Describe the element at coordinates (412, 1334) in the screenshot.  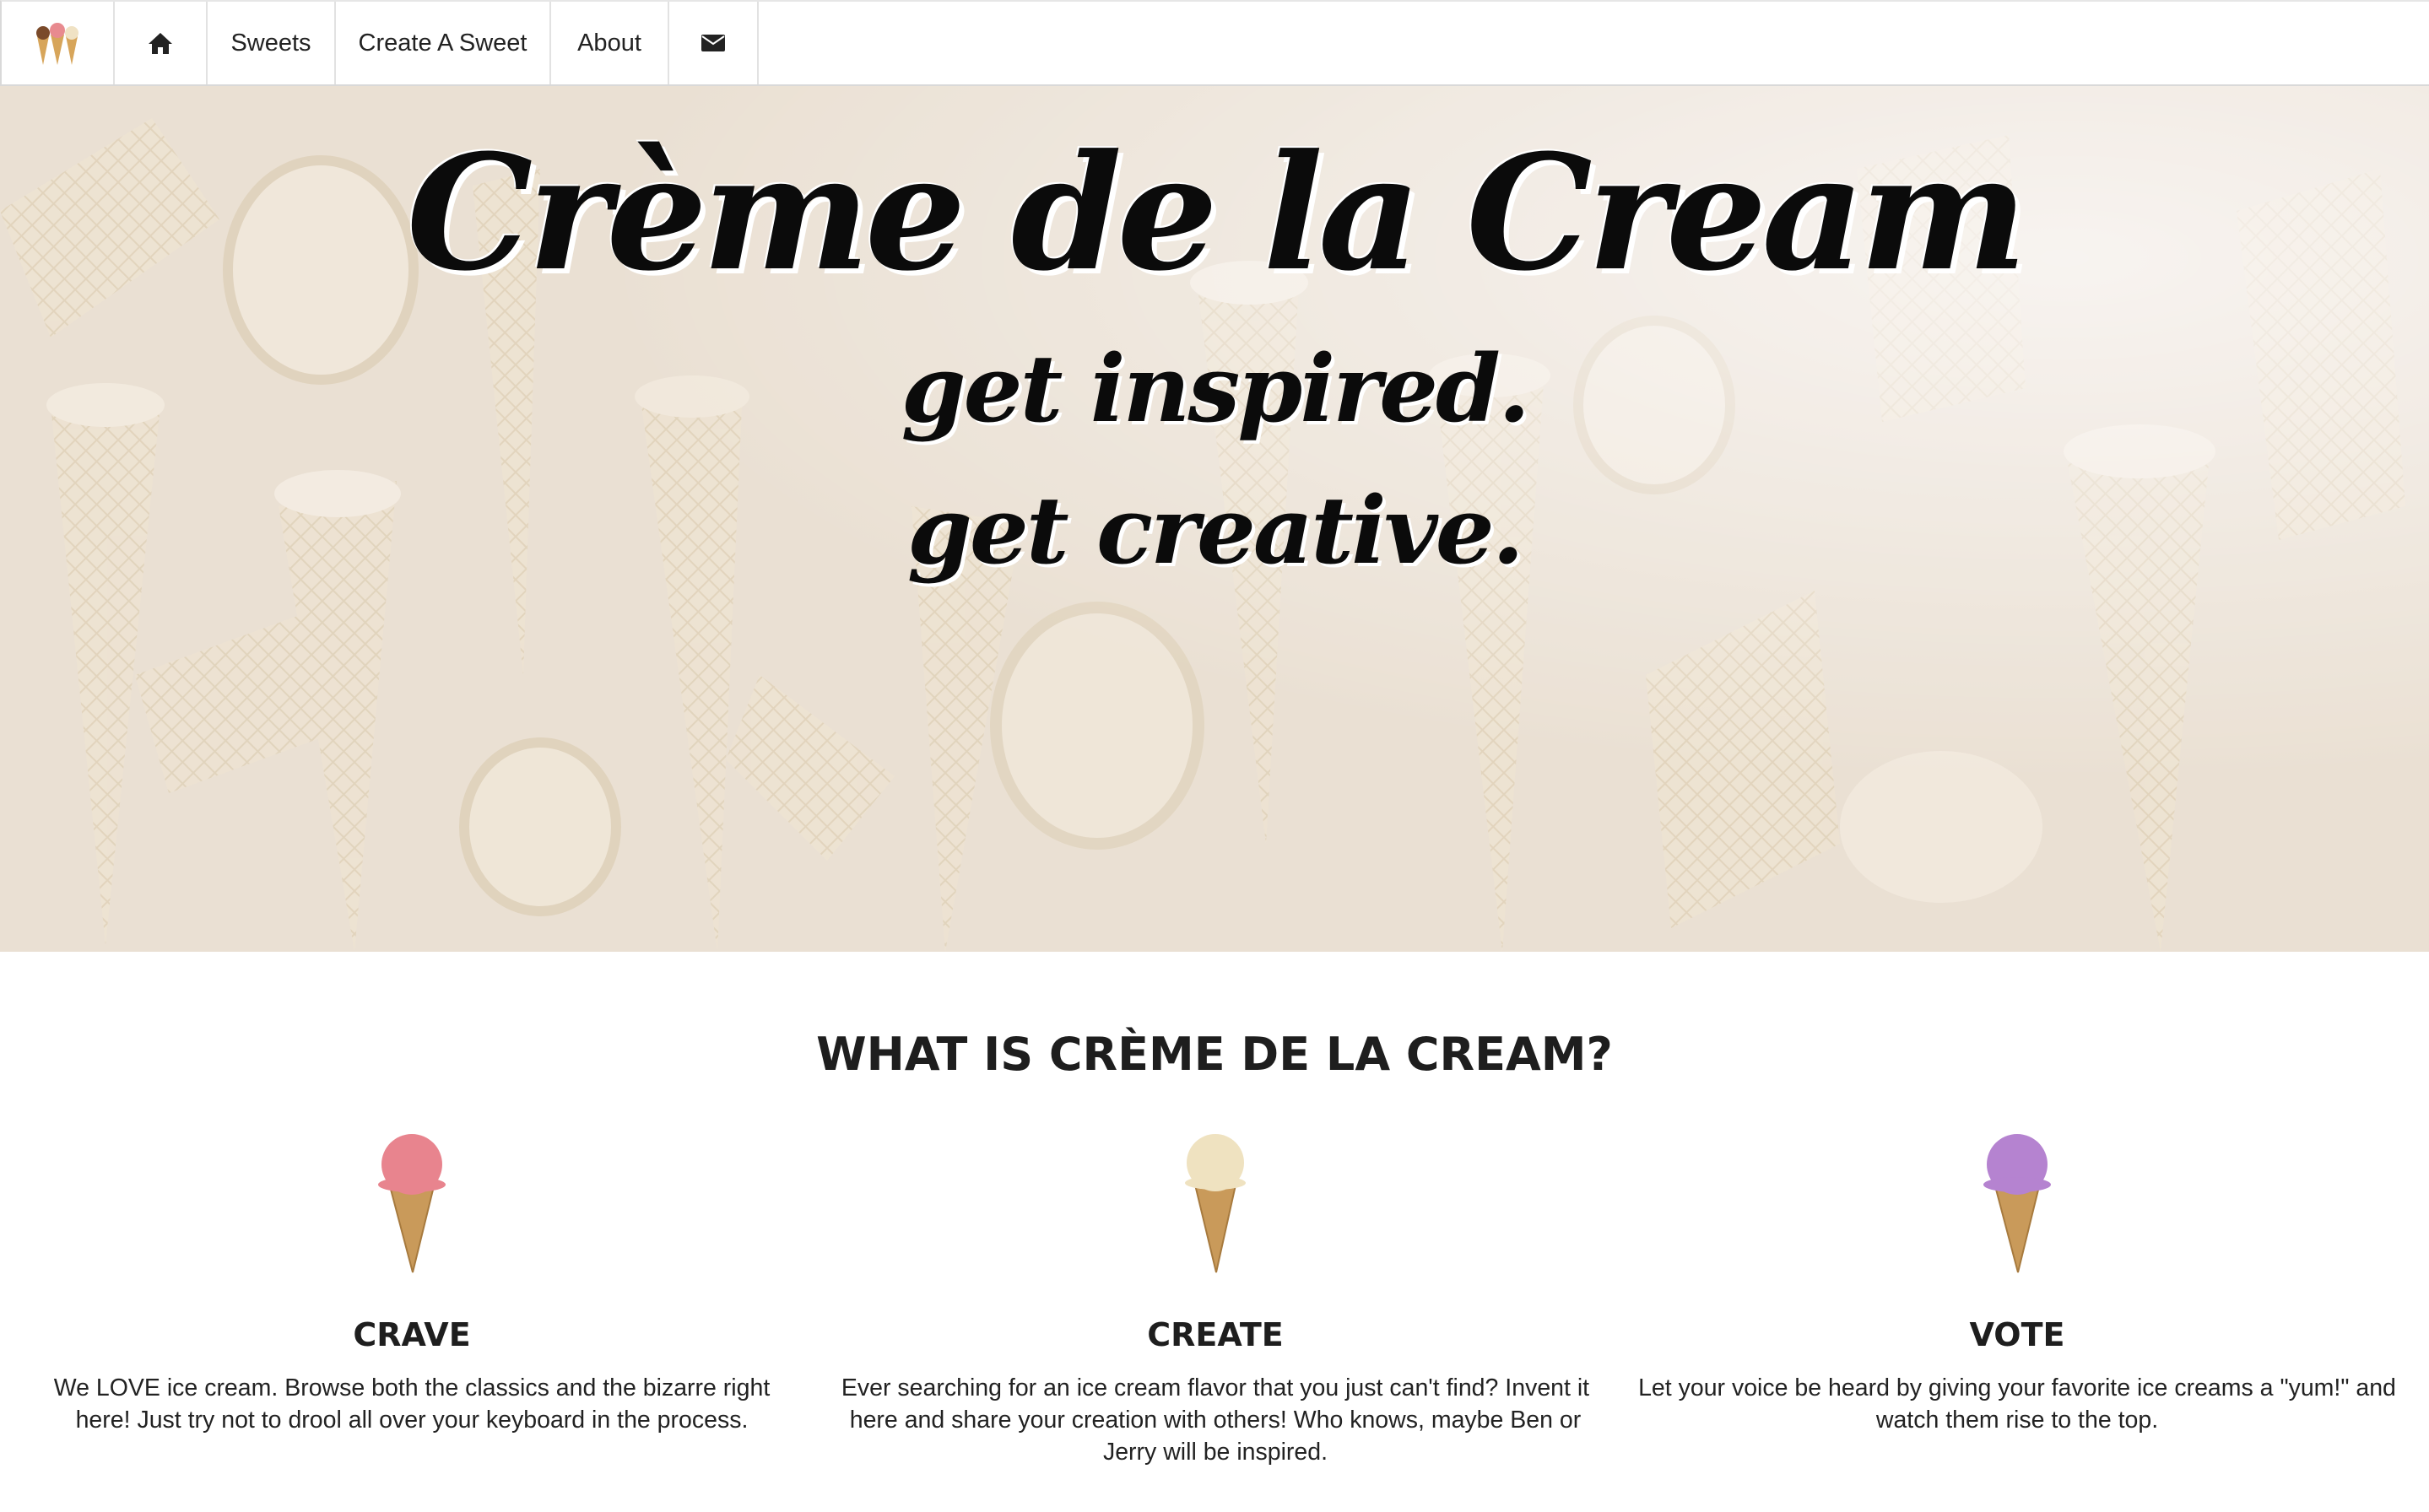
I see `feature-crave-title: CRAVE` at that location.